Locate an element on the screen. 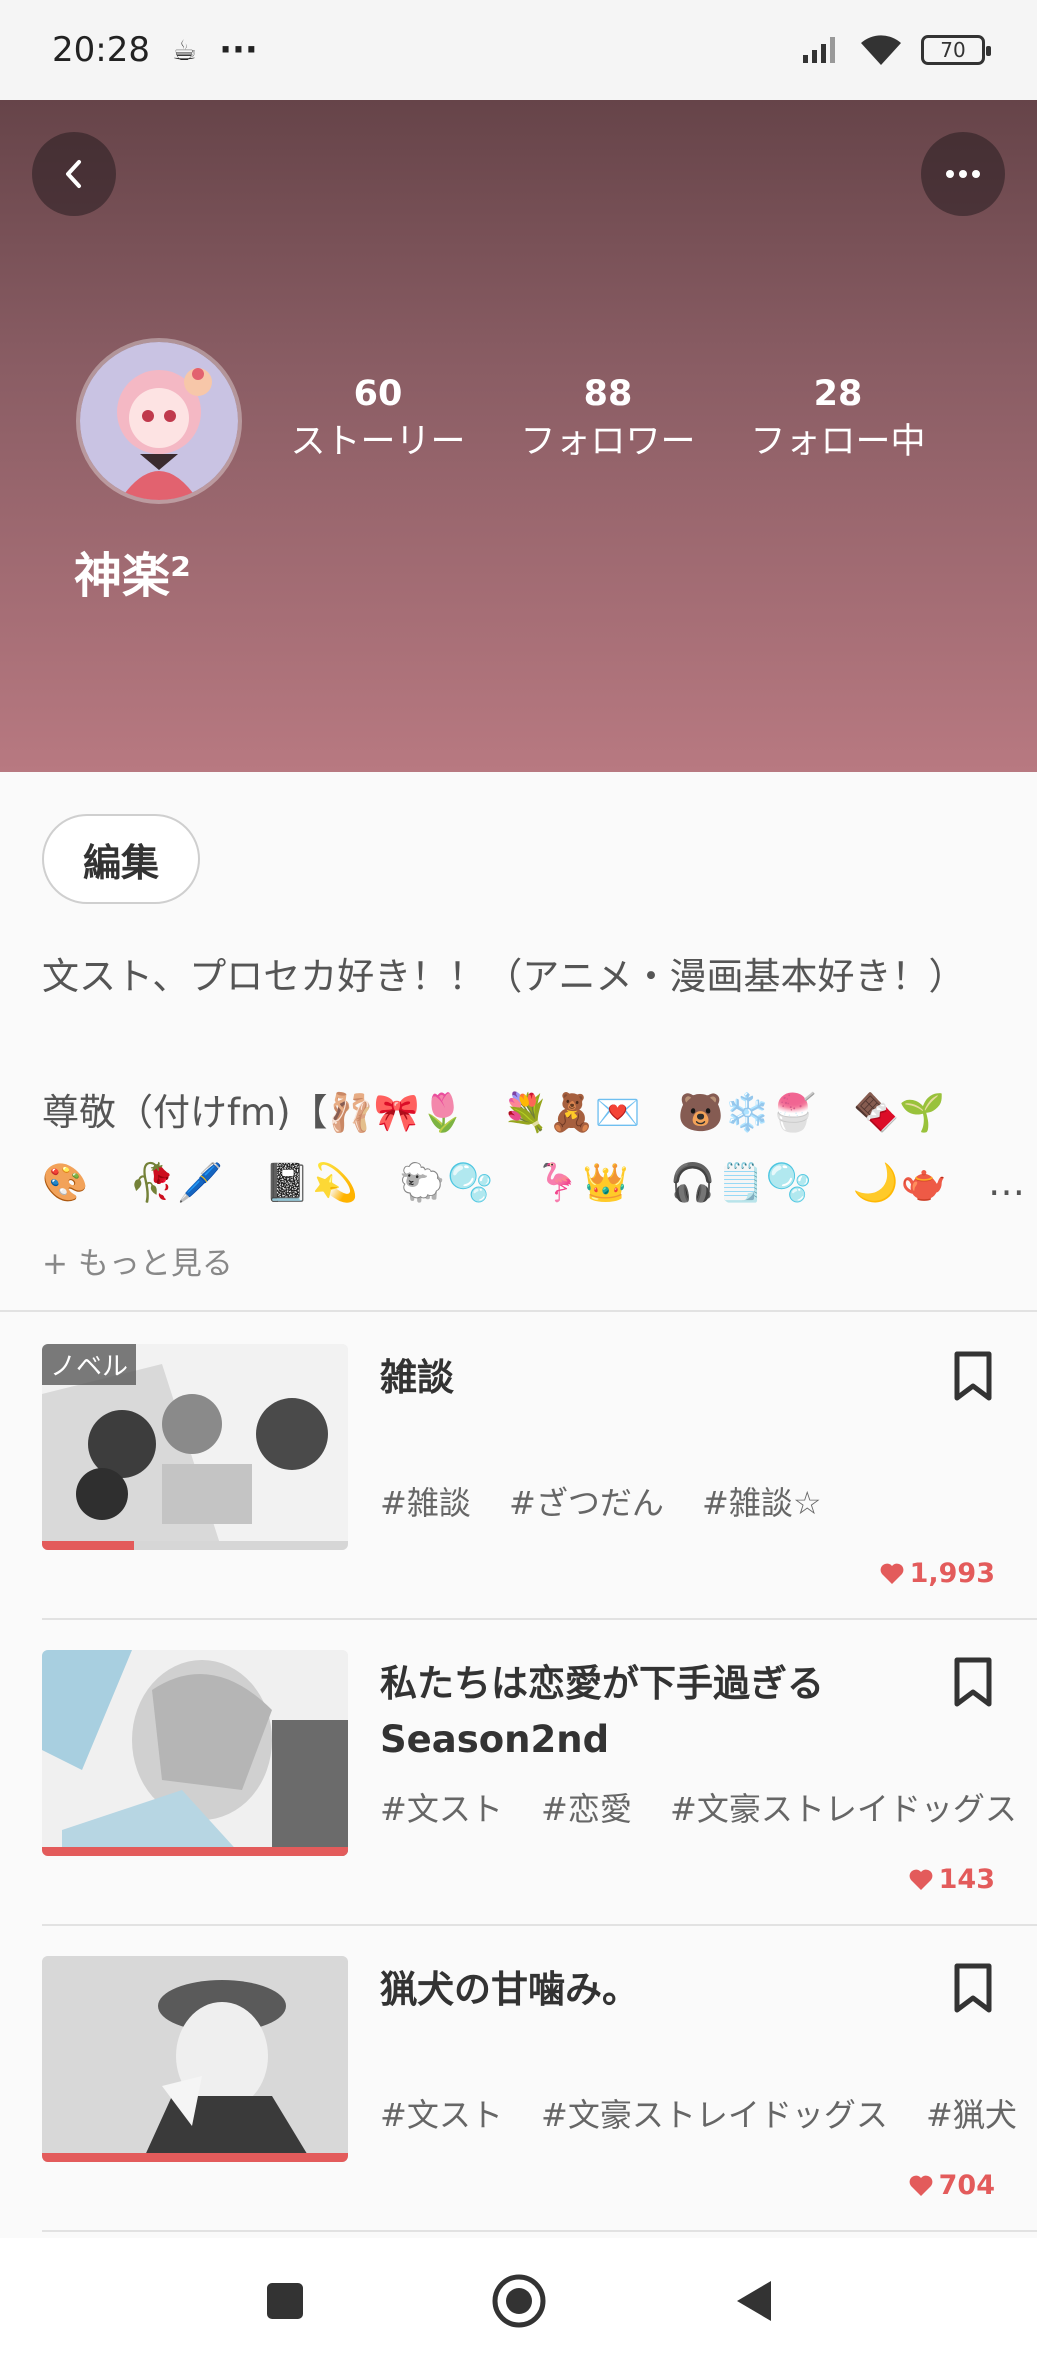 This screenshot has height=2364, width=1037. bio-text: 文スト、プロセカ好き！！（アニメ・漫画基本好き！） is located at coordinates (504, 976).